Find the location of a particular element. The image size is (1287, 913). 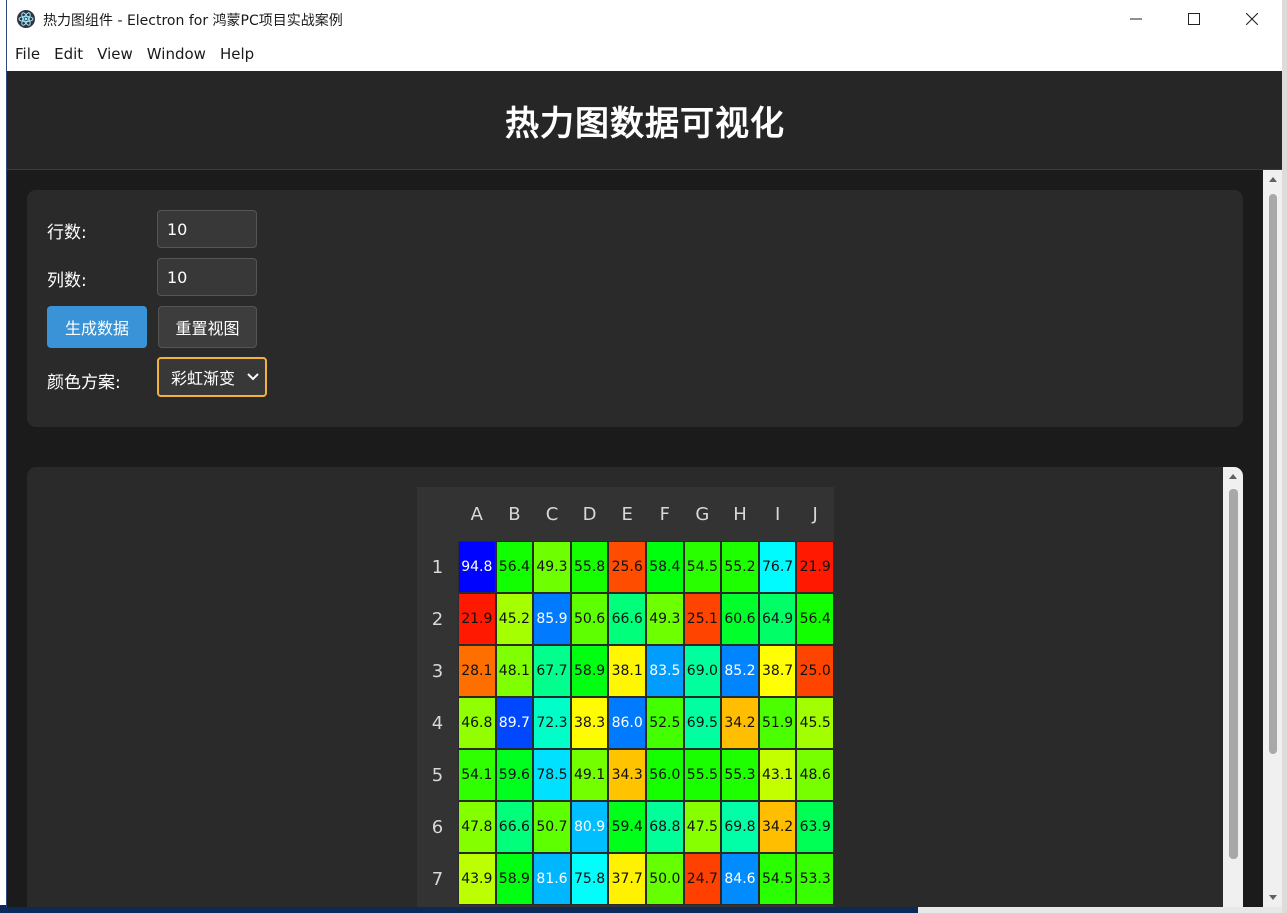

heatmap-cell: 50.6 is located at coordinates (589, 619).